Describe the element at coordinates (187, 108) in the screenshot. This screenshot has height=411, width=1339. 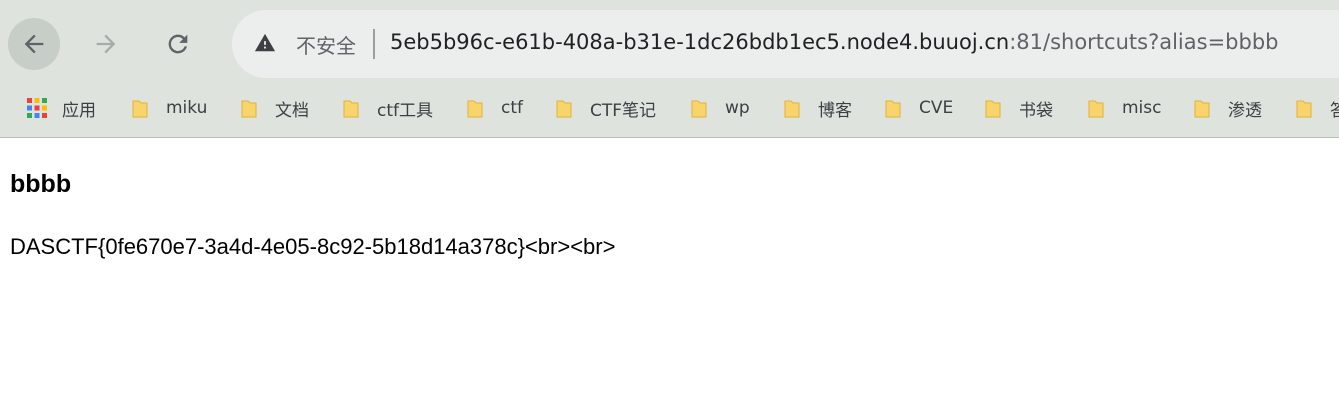
I see `bookmark-label: miku` at that location.